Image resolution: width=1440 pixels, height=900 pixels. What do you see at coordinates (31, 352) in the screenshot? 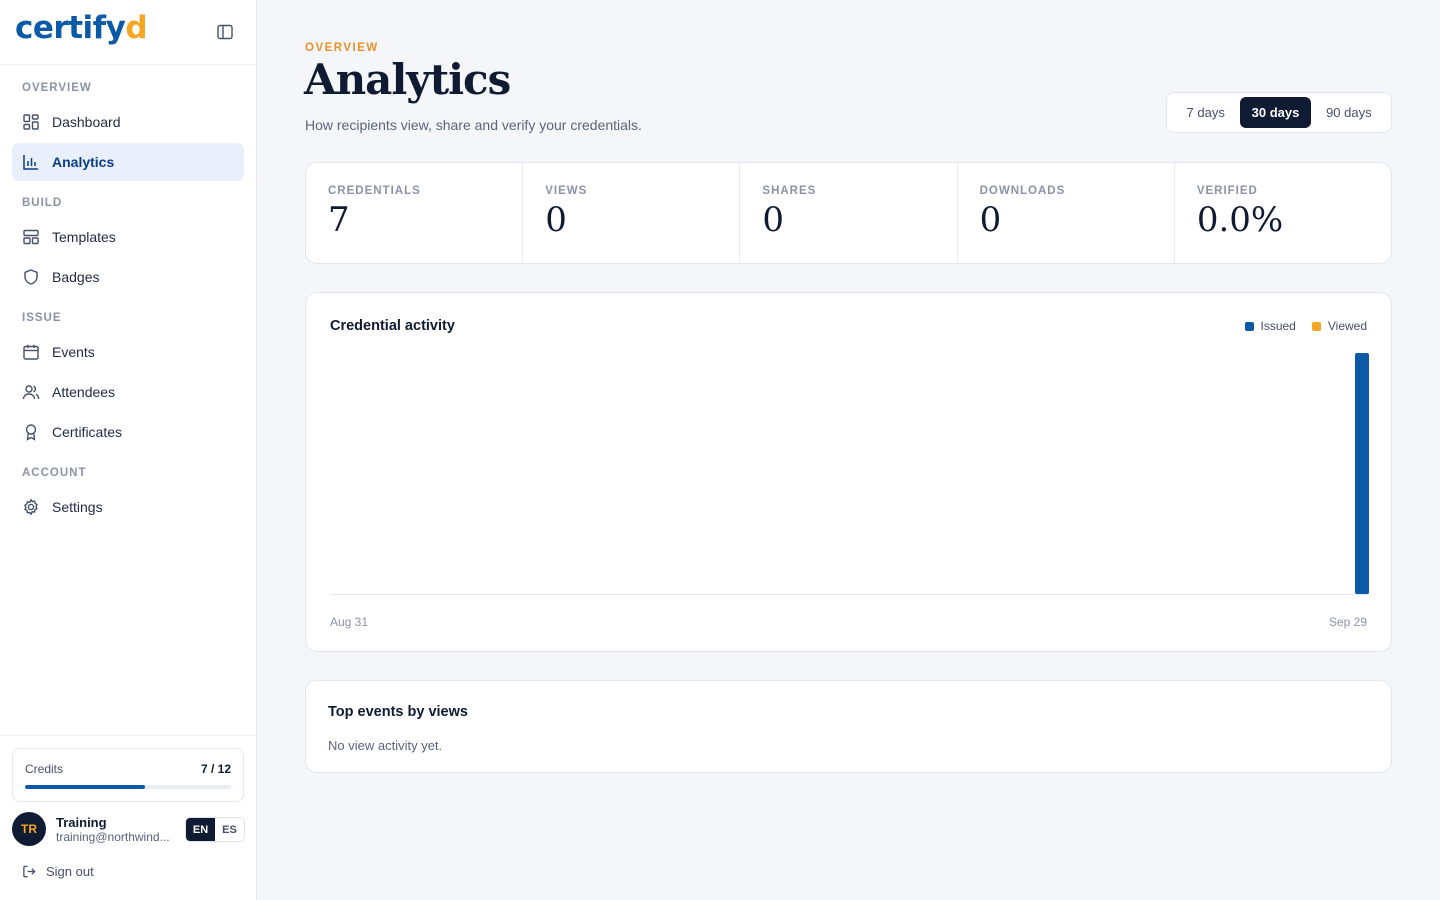
I see `calendar-icon` at bounding box center [31, 352].